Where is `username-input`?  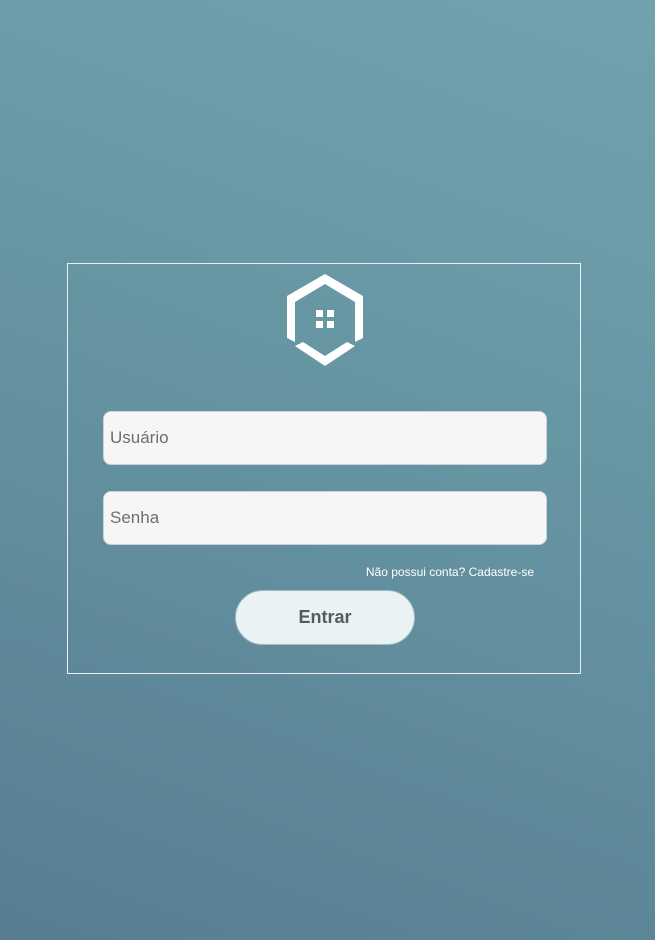 username-input is located at coordinates (325, 438).